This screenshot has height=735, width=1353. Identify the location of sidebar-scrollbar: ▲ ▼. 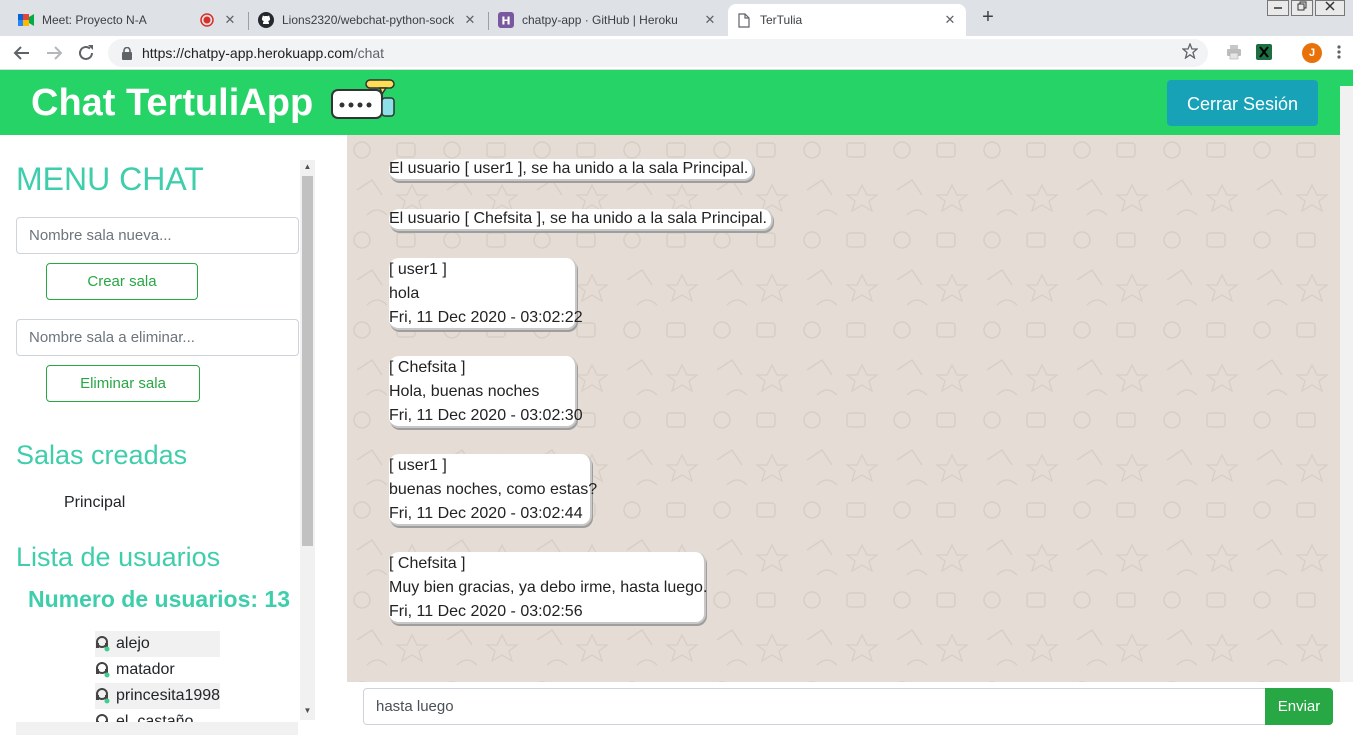
(307, 440).